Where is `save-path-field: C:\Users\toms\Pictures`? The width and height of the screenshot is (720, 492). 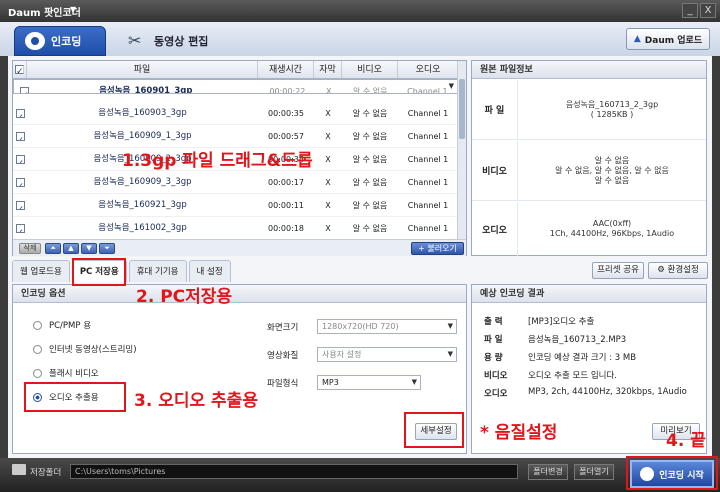
save-path-field: C:\Users\toms\Pictures is located at coordinates (294, 471).